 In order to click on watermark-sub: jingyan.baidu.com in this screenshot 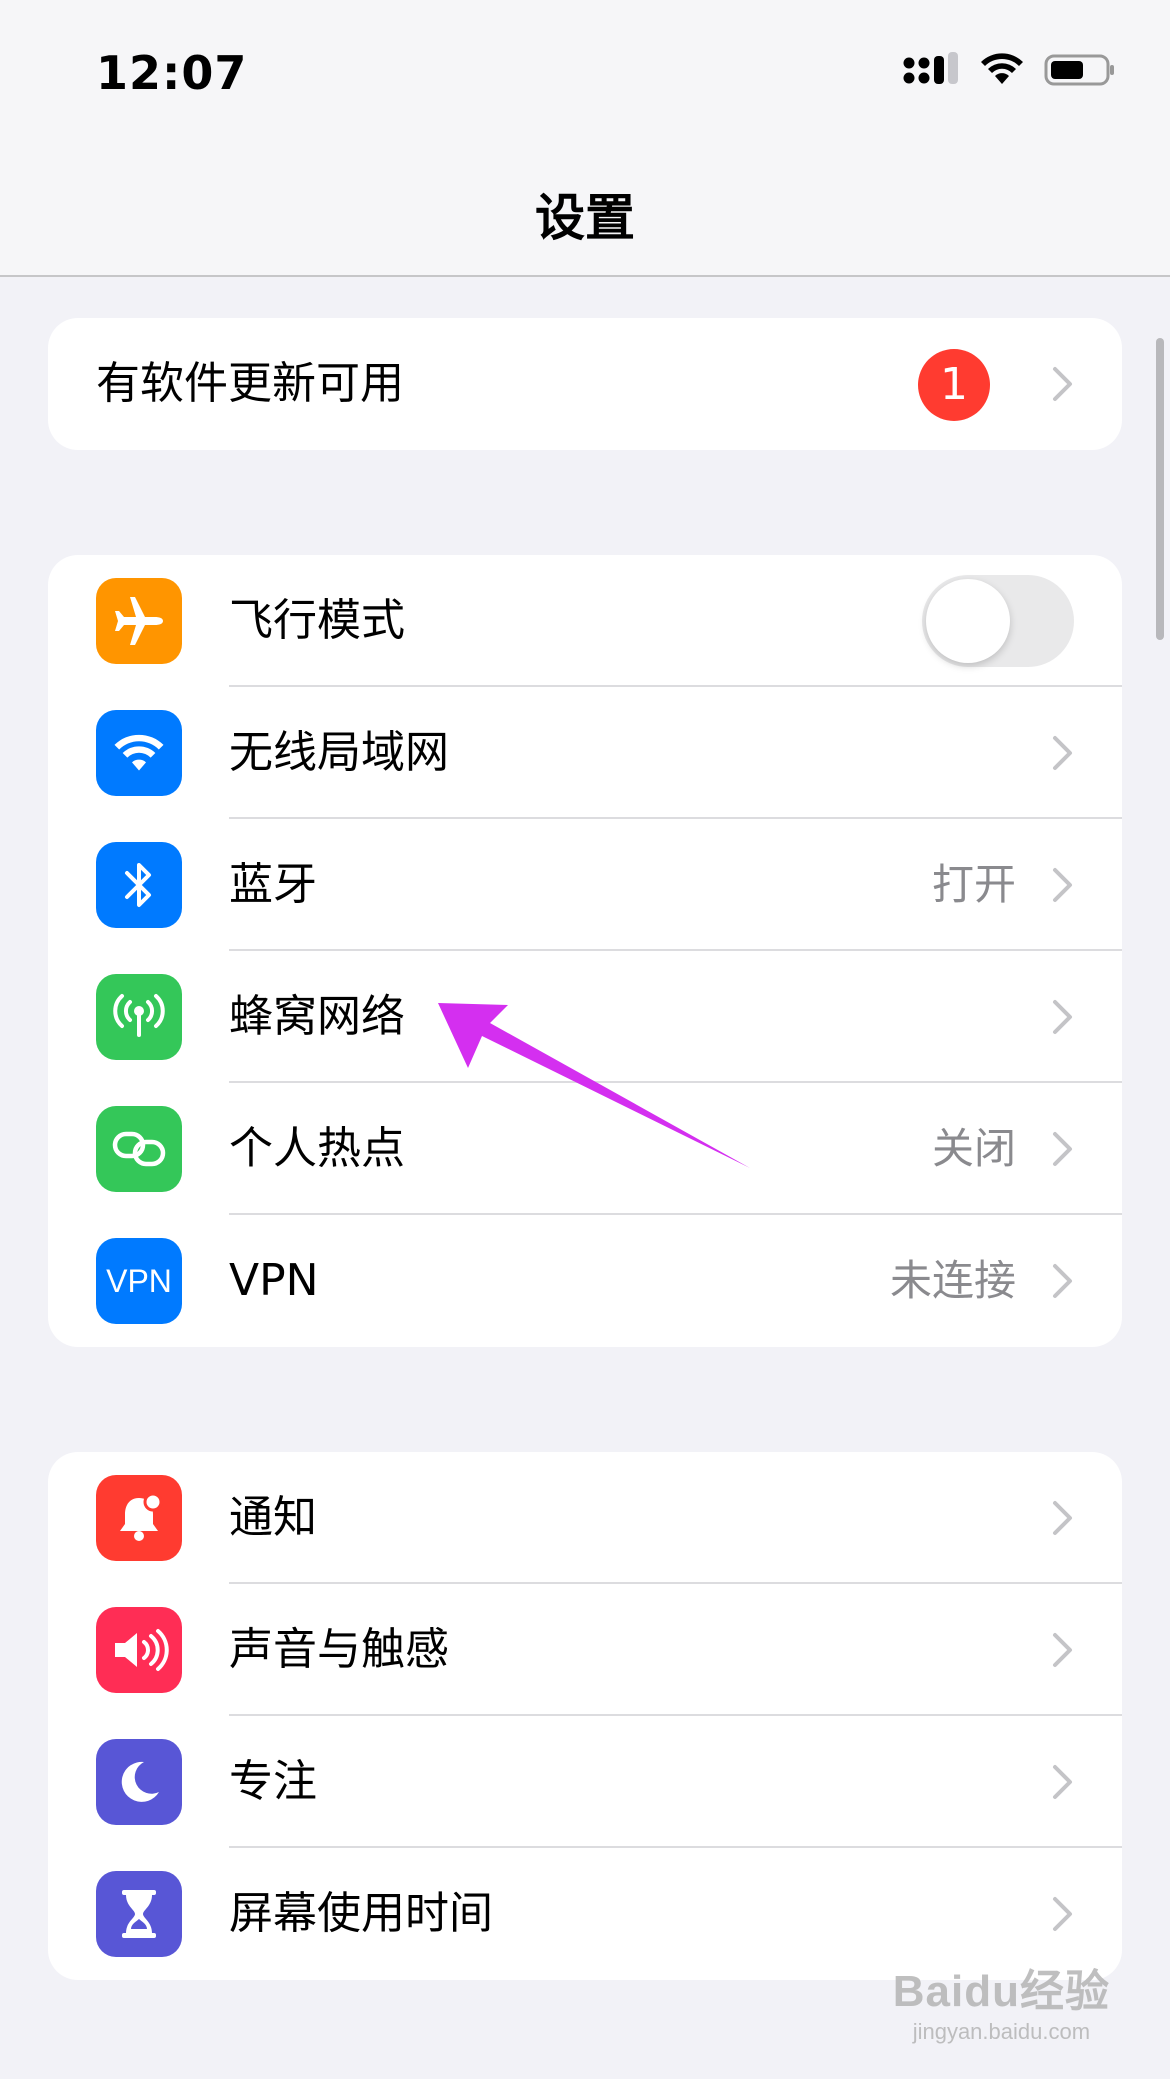, I will do `click(1001, 2031)`.